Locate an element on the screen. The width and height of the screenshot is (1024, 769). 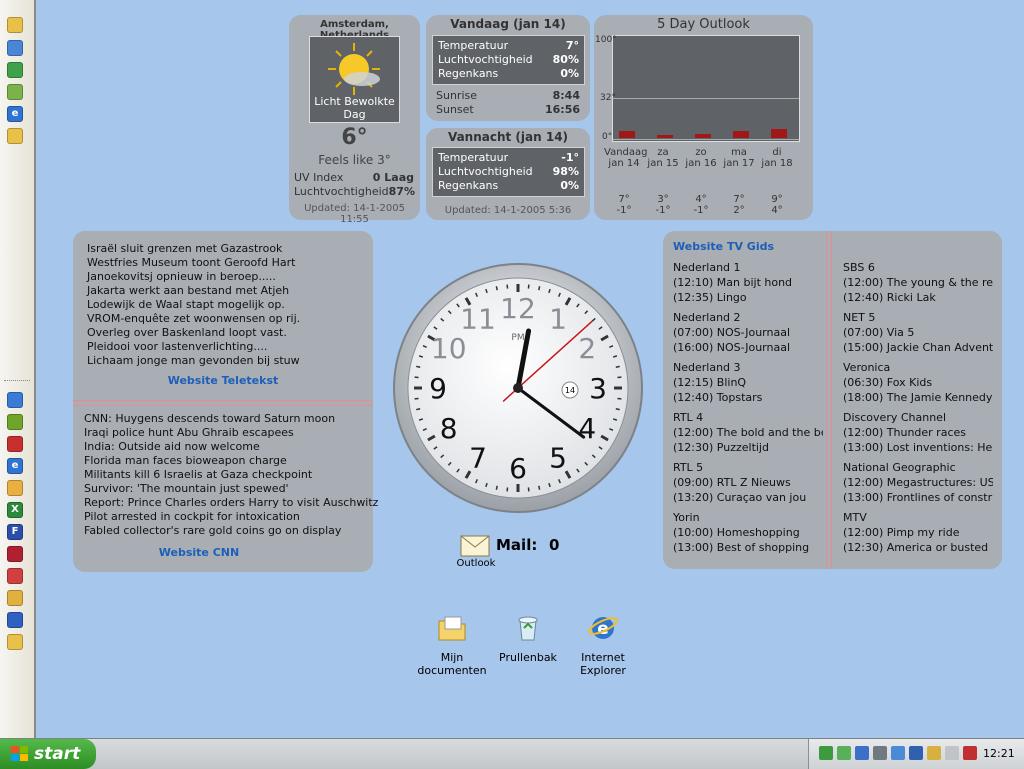
news-item: Lichaam jonge man gevonden bij stuw is located at coordinates (193, 361).